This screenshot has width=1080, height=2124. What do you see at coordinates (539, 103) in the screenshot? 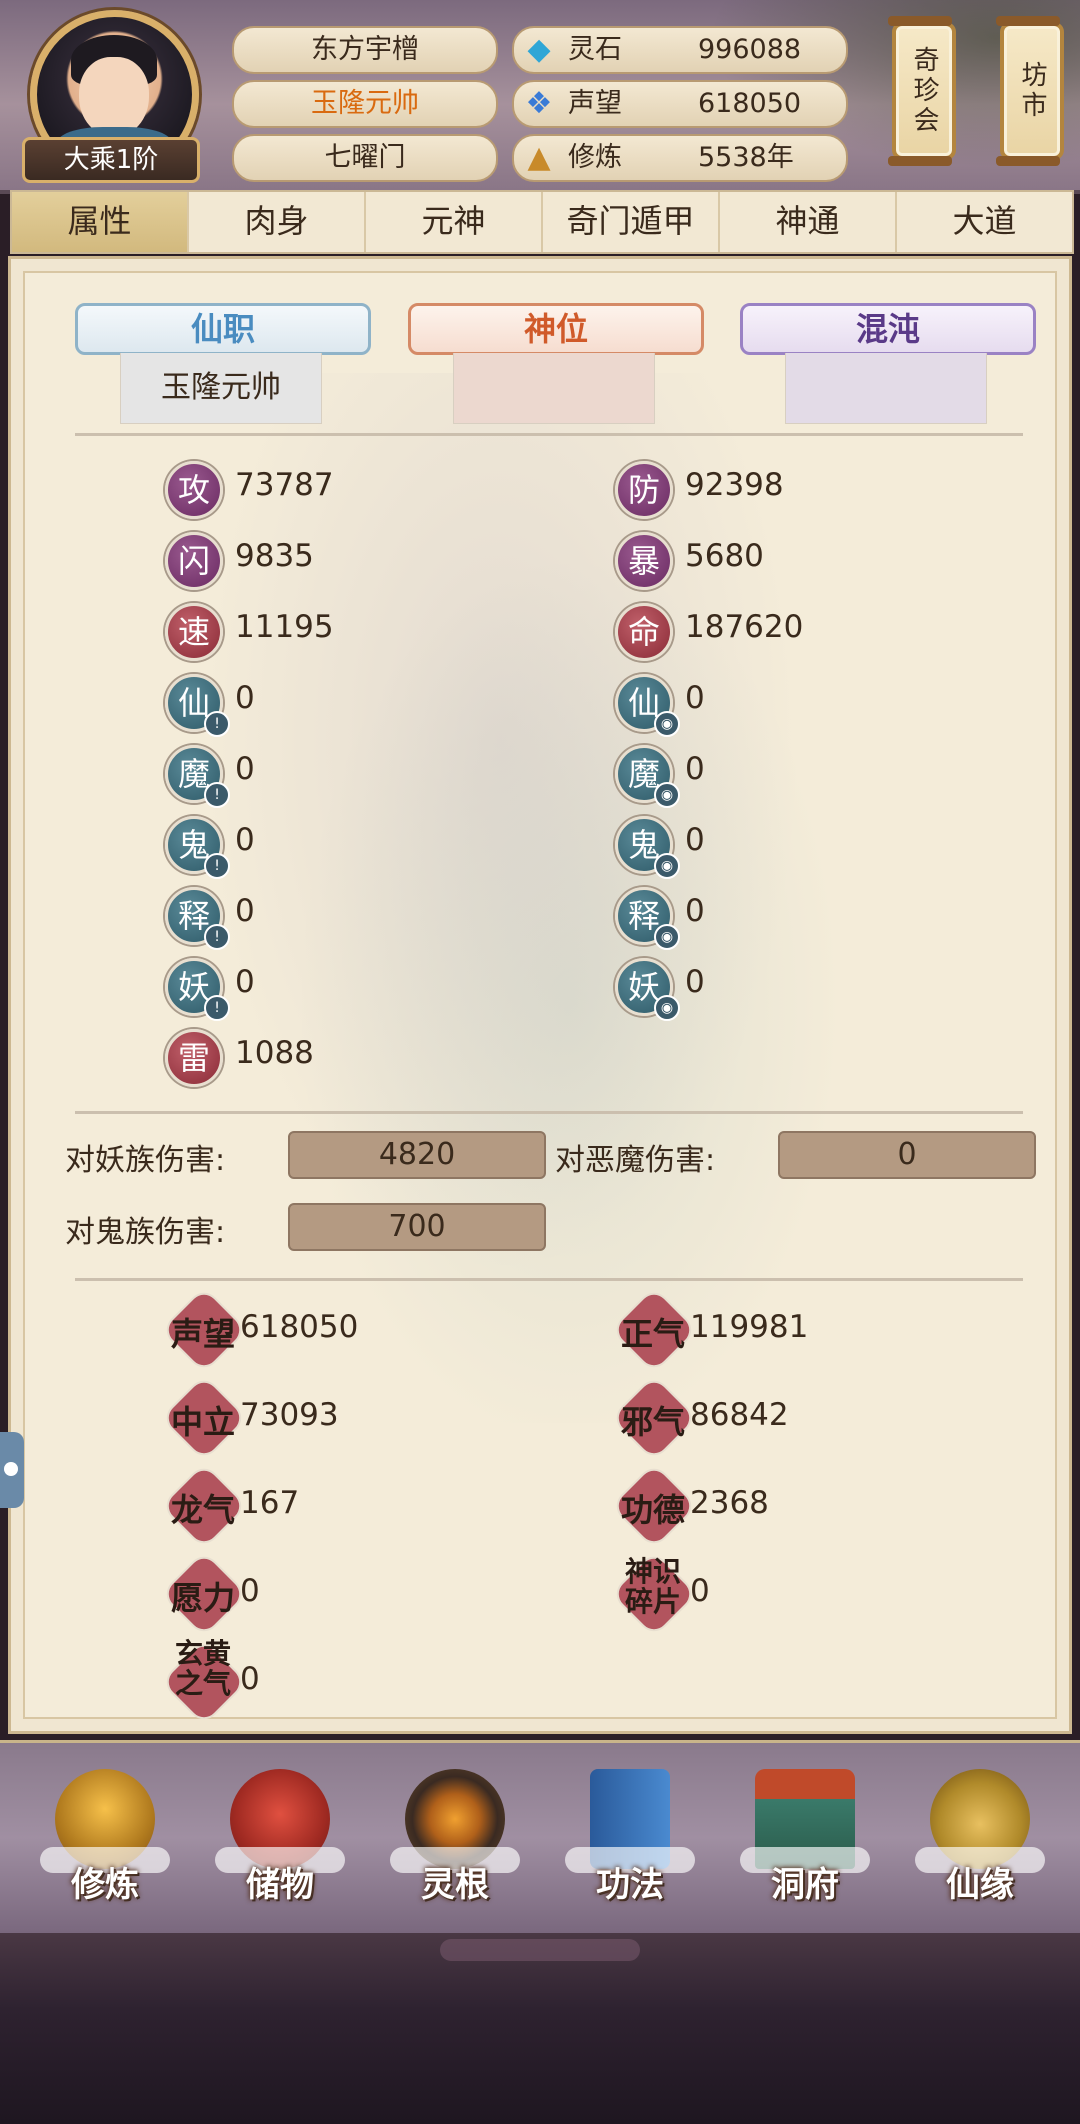
I see `reputation-icon: ❖` at bounding box center [539, 103].